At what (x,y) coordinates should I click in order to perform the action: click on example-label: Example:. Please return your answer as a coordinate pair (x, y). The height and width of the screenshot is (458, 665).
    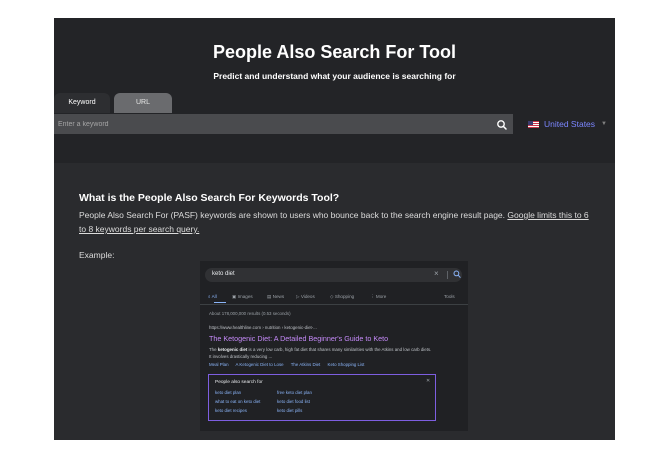
    Looking at the image, I should click on (97, 255).